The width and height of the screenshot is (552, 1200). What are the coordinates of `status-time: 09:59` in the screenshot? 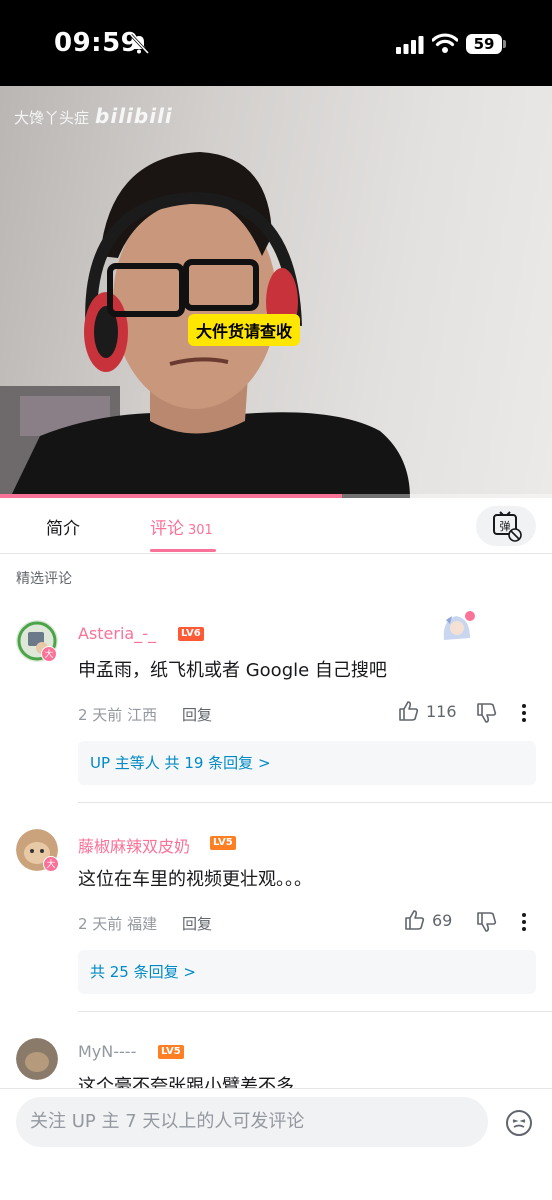 It's located at (97, 43).